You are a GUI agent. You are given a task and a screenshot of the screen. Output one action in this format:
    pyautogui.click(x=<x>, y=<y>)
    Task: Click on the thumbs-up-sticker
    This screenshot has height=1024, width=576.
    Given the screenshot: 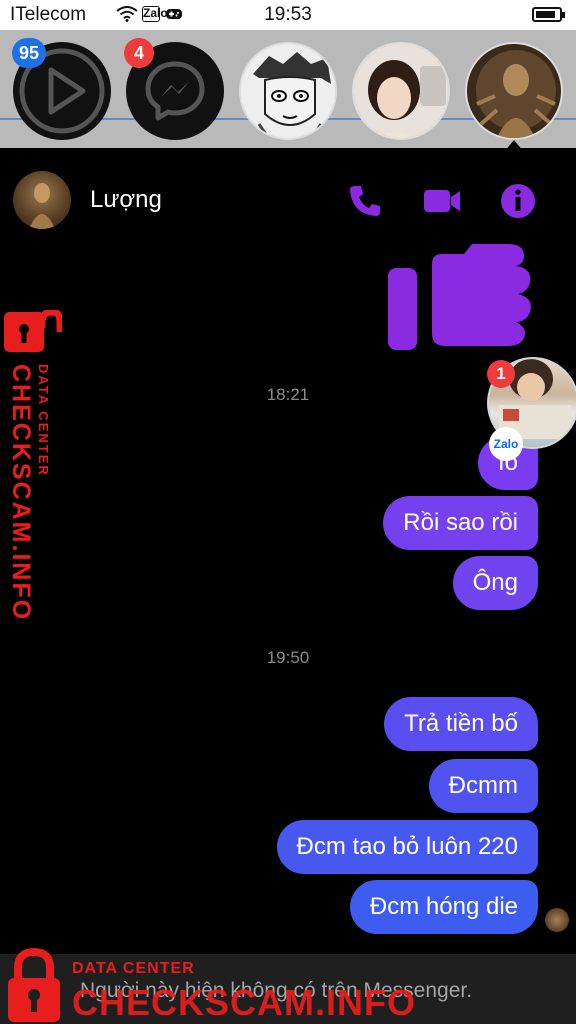 What is the action you would take?
    pyautogui.click(x=462, y=297)
    